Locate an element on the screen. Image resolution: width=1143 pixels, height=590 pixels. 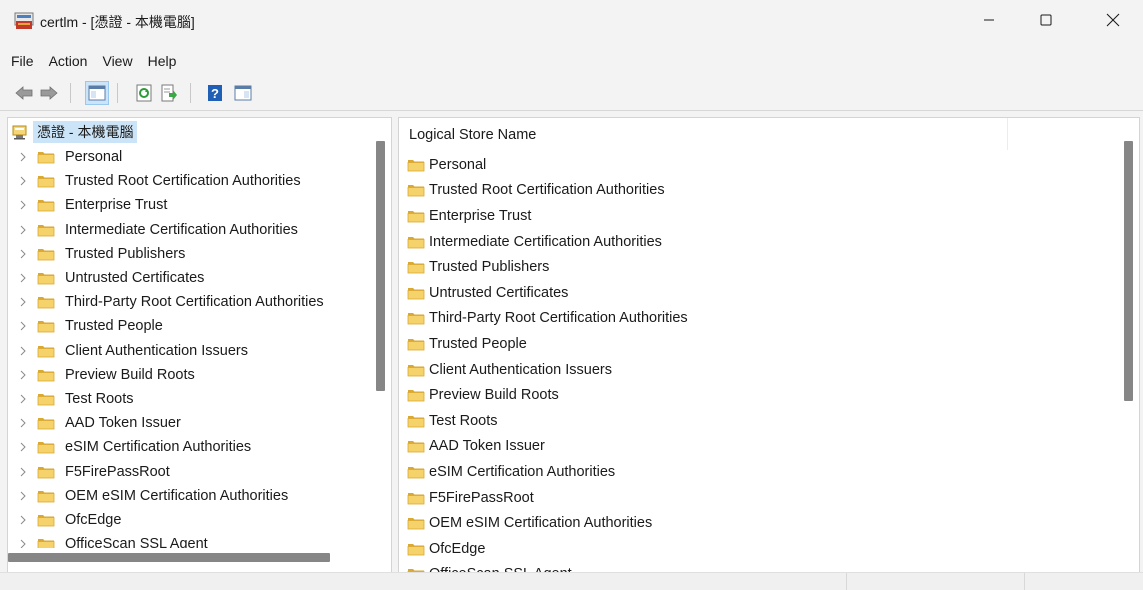
tree-item: Preview Build Roots is located at coordinates (190, 375).